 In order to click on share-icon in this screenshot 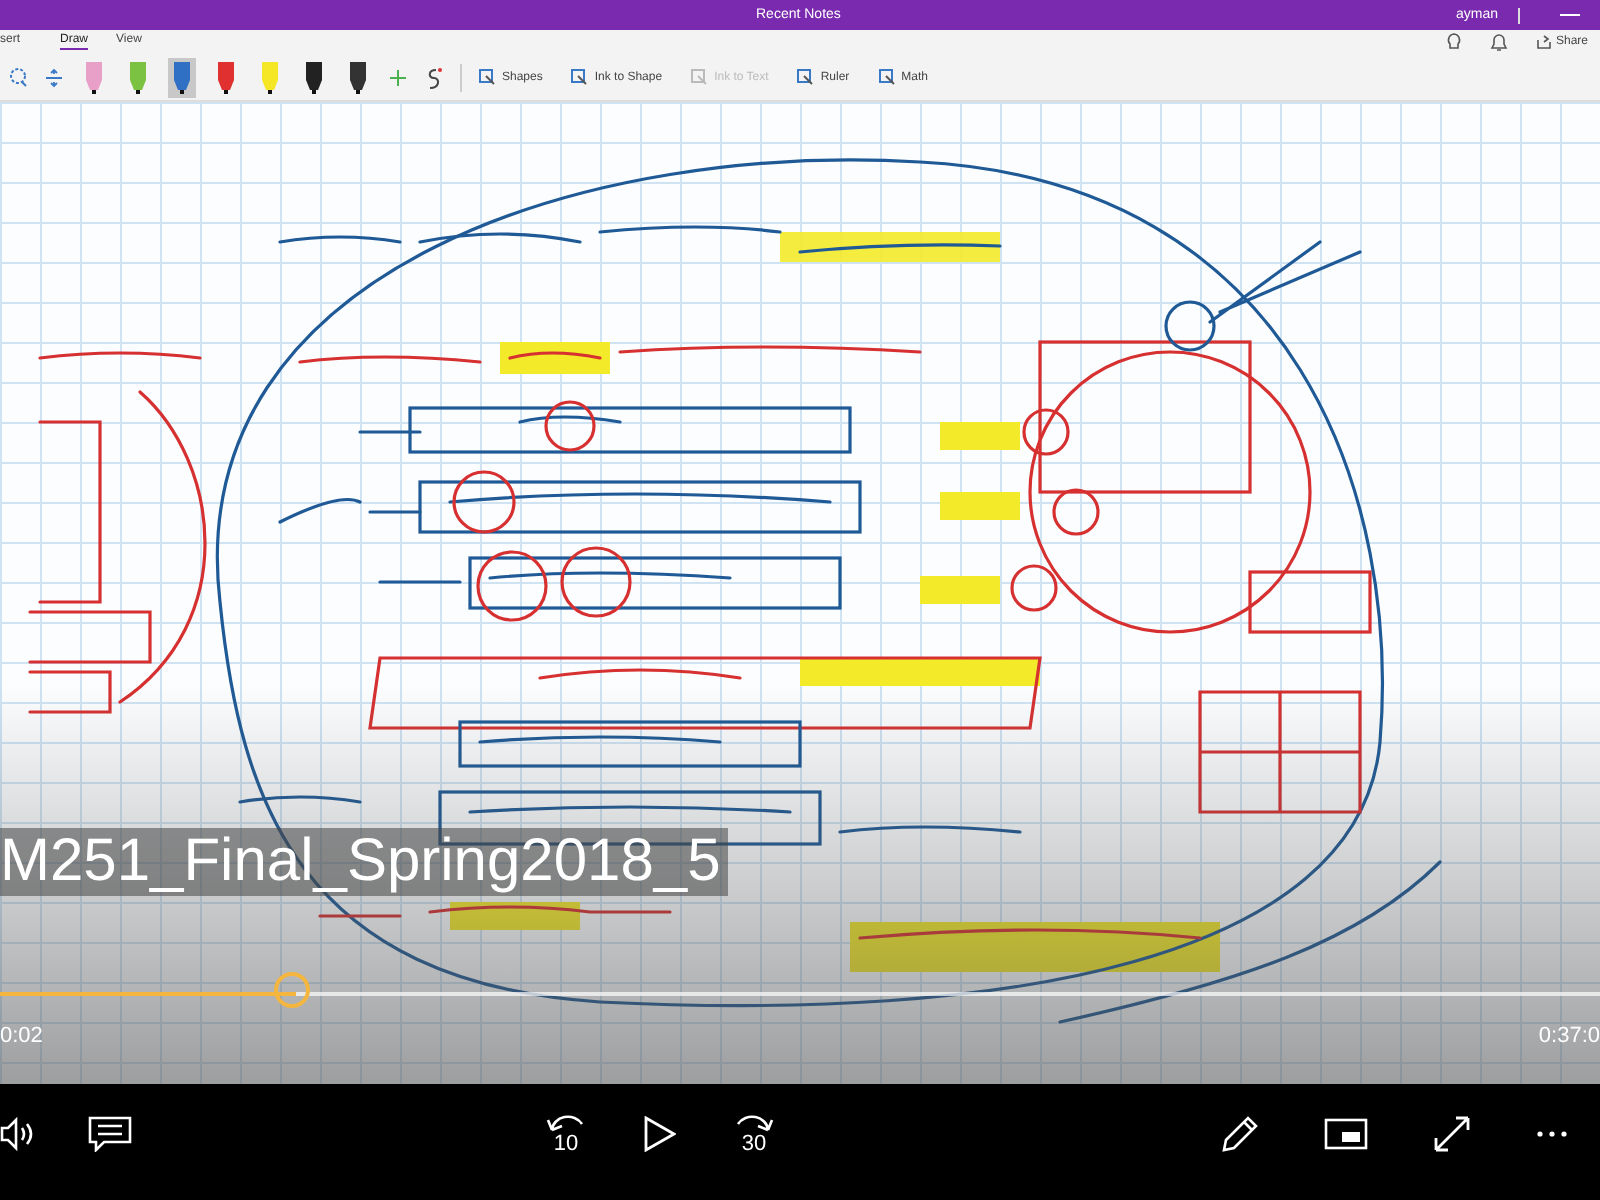, I will do `click(1543, 42)`.